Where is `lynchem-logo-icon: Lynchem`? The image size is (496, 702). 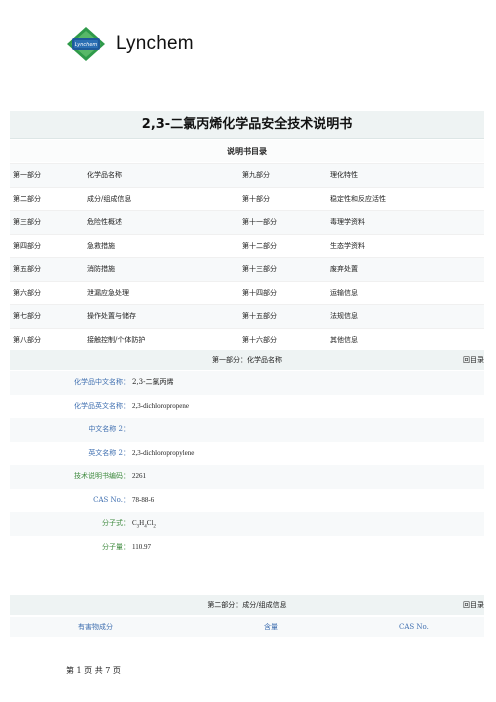 lynchem-logo-icon: Lynchem is located at coordinates (86, 44).